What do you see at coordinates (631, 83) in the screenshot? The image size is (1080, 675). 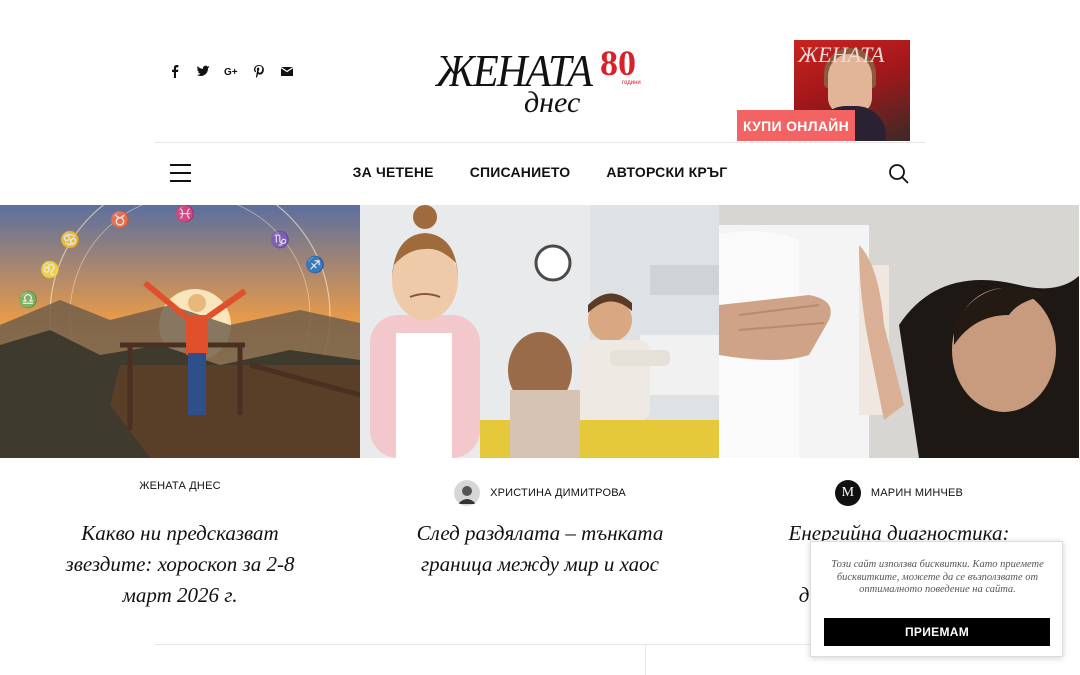 I see `logo-anniversary-years: години` at bounding box center [631, 83].